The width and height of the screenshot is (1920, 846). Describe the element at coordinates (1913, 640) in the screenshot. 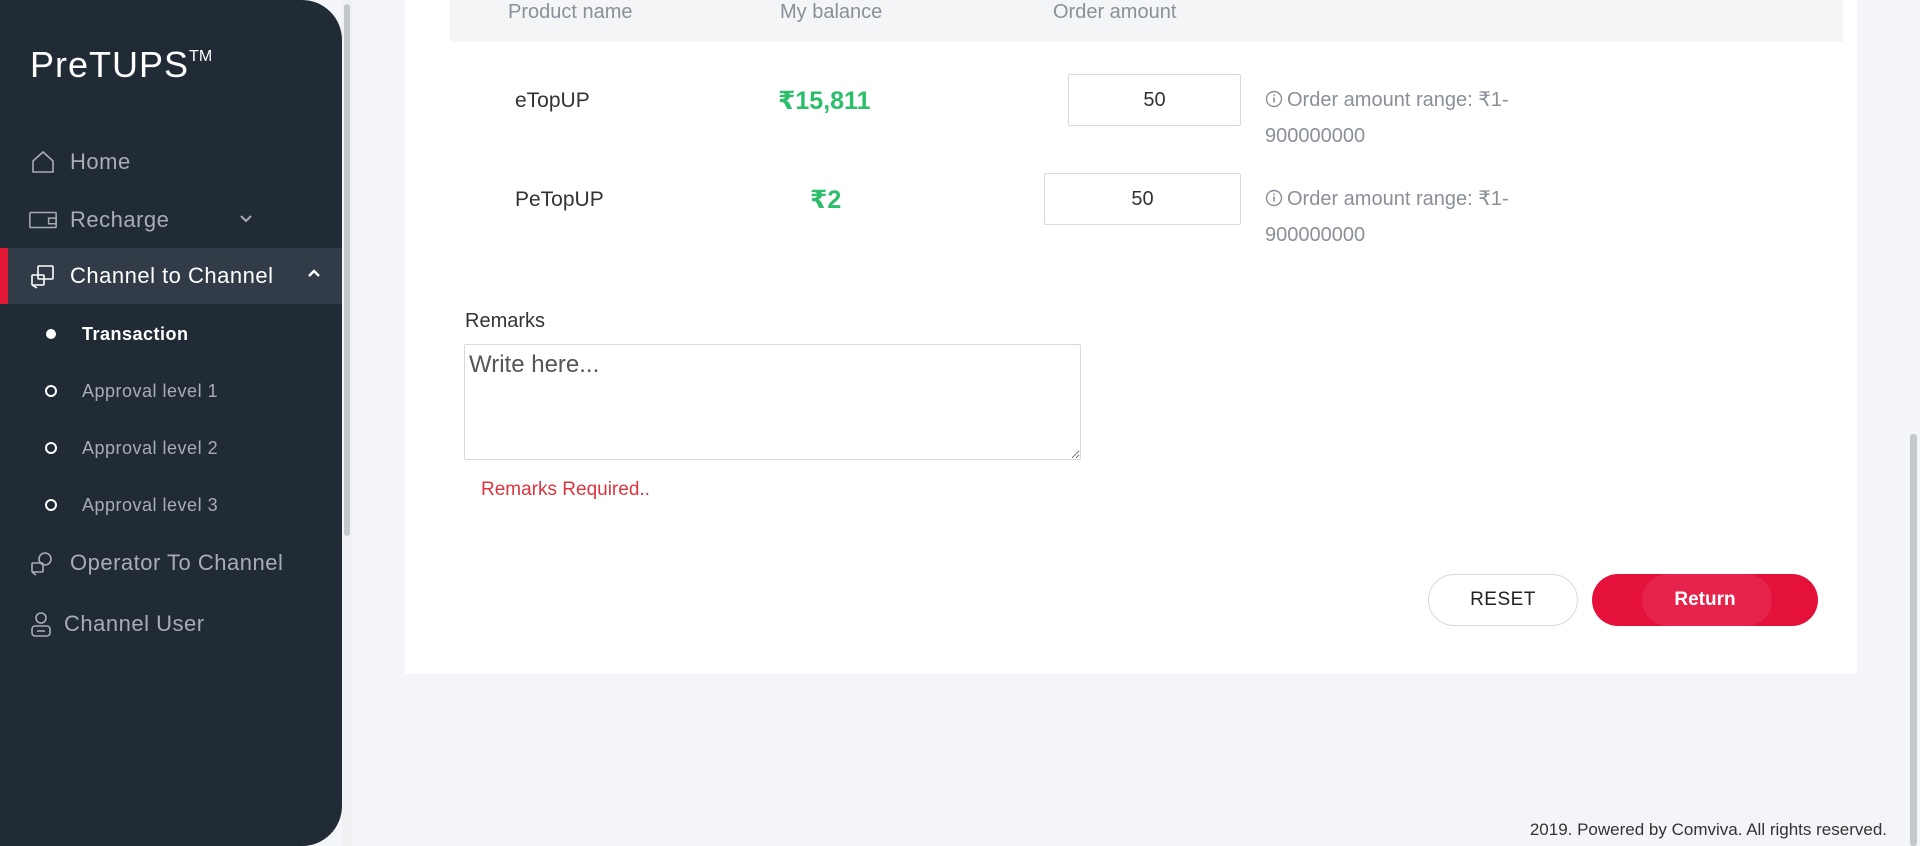

I see `page-scrollbar-thumb` at that location.